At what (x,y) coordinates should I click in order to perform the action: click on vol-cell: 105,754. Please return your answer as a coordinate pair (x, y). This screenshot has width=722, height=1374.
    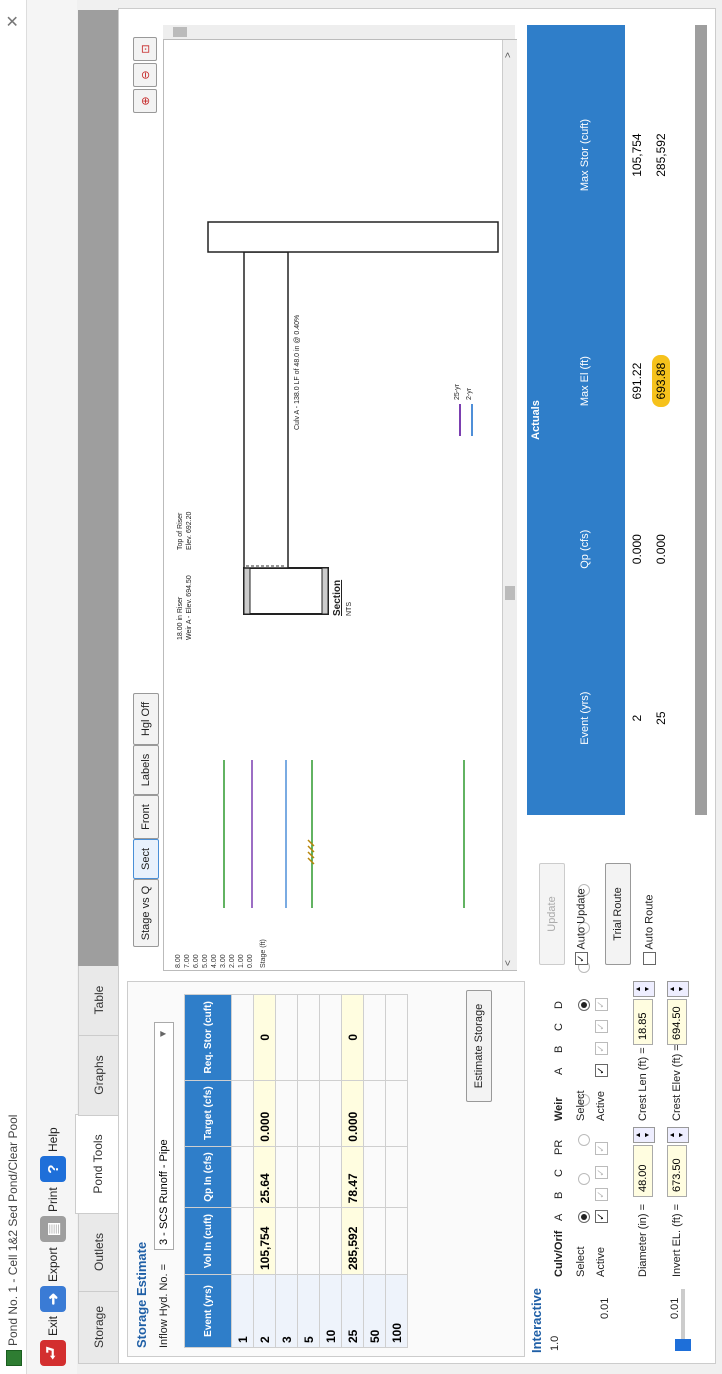
    Looking at the image, I should click on (264, 1241).